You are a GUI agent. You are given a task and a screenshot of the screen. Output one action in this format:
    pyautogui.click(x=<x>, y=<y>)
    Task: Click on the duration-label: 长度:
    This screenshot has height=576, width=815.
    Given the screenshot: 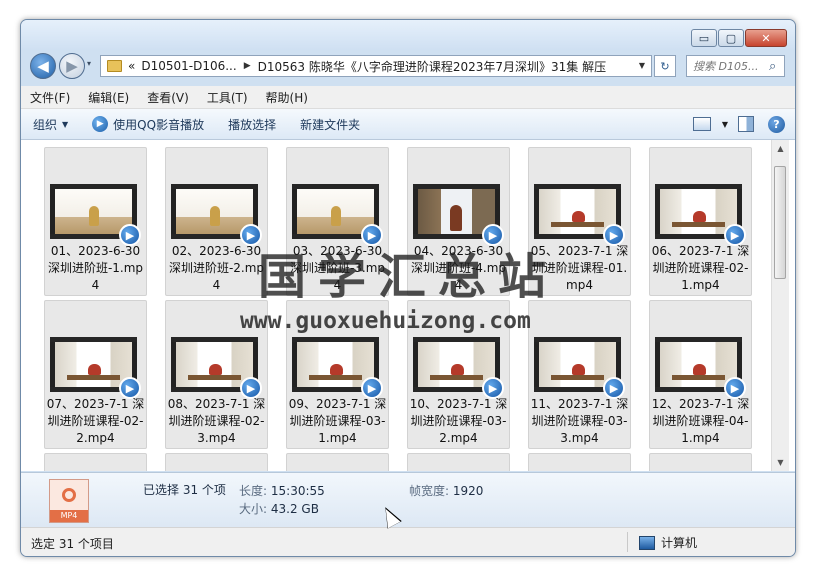 What is the action you would take?
    pyautogui.click(x=253, y=491)
    